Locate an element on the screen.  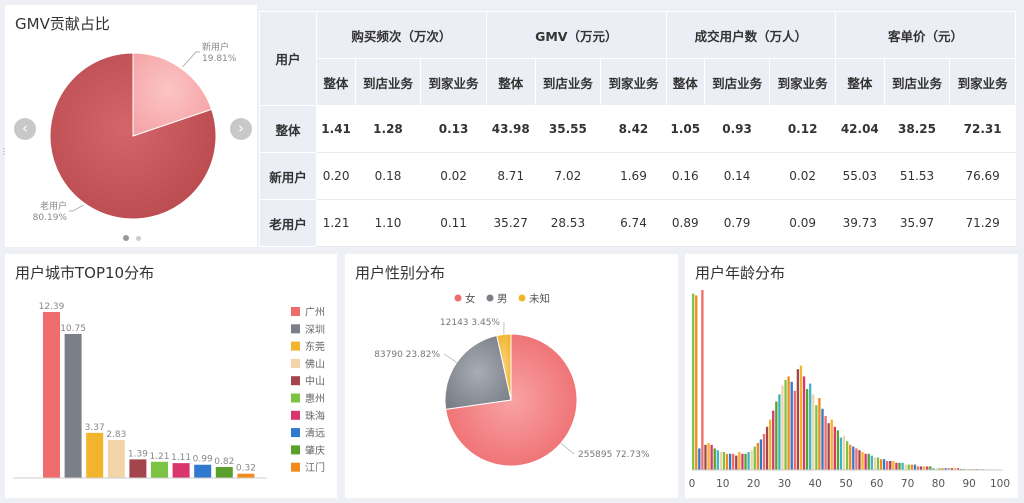
table-group-header: GMV（万元） is located at coordinates (576, 35).